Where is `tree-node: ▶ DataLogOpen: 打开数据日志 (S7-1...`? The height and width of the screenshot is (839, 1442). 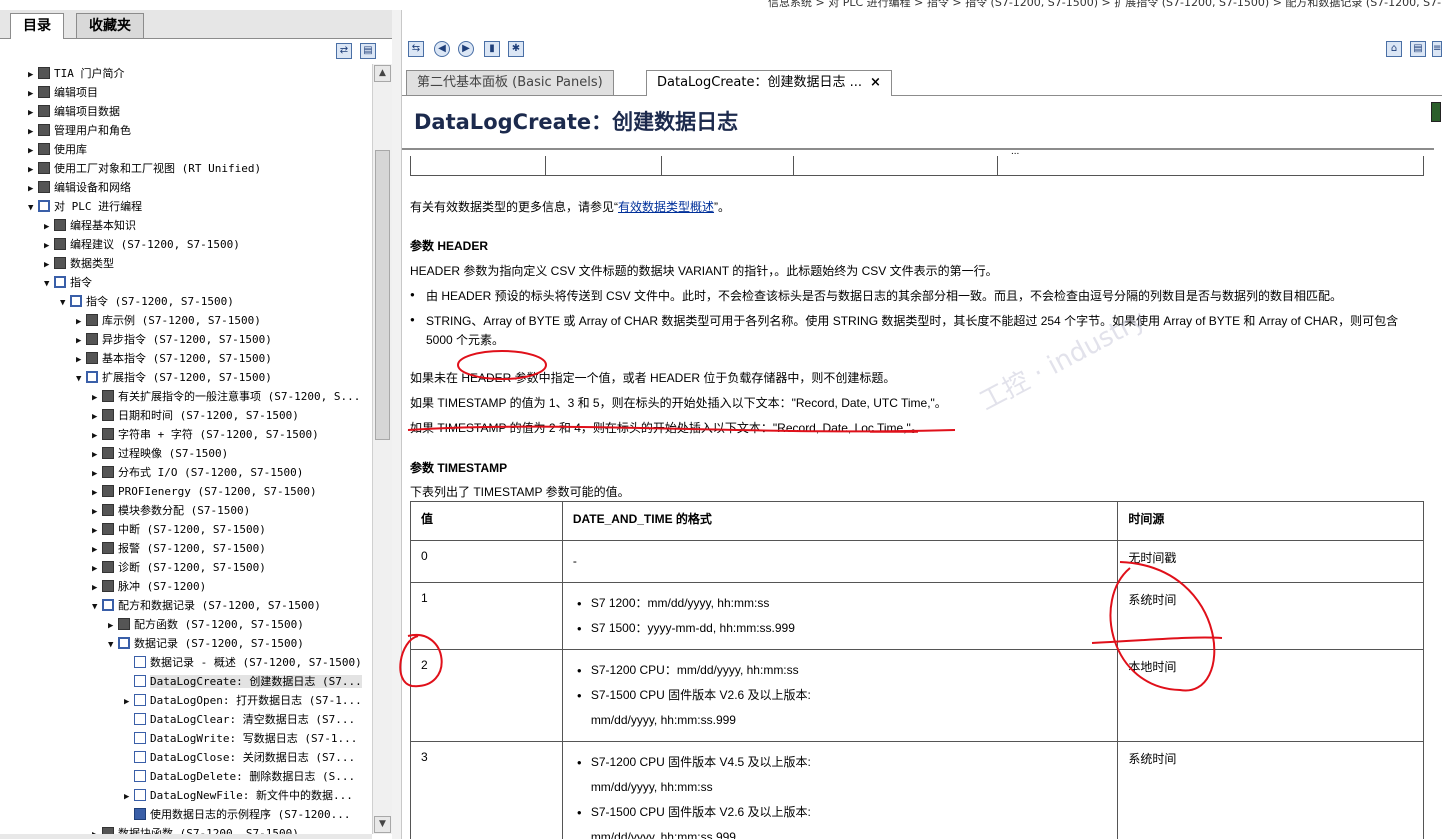 tree-node: ▶ DataLogOpen: 打开数据日志 (S7-1... is located at coordinates (243, 700).